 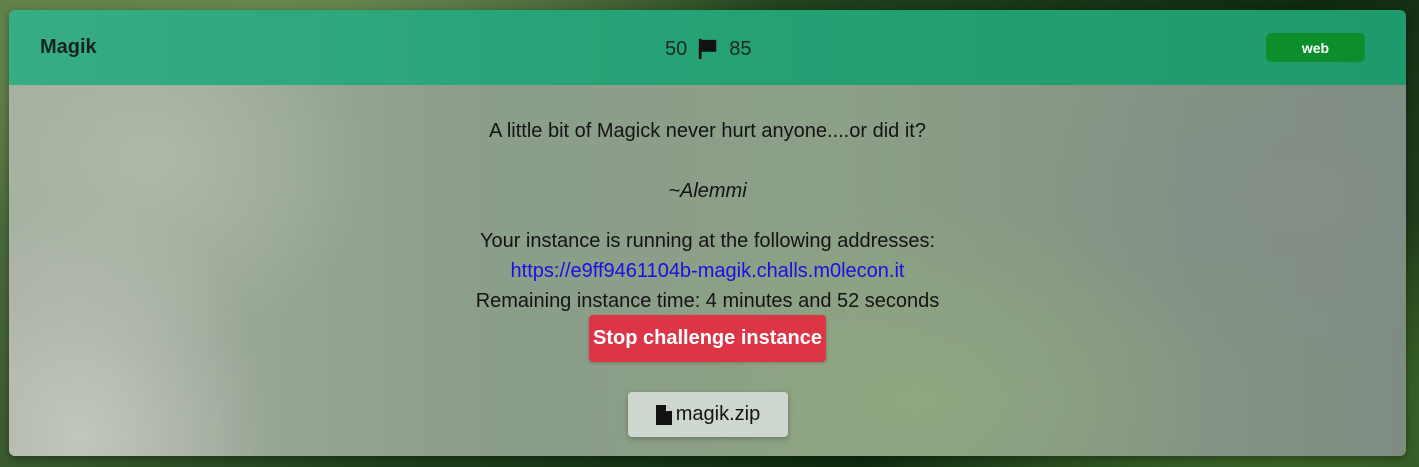 I want to click on challenge-score: 50 85, so click(x=708, y=49).